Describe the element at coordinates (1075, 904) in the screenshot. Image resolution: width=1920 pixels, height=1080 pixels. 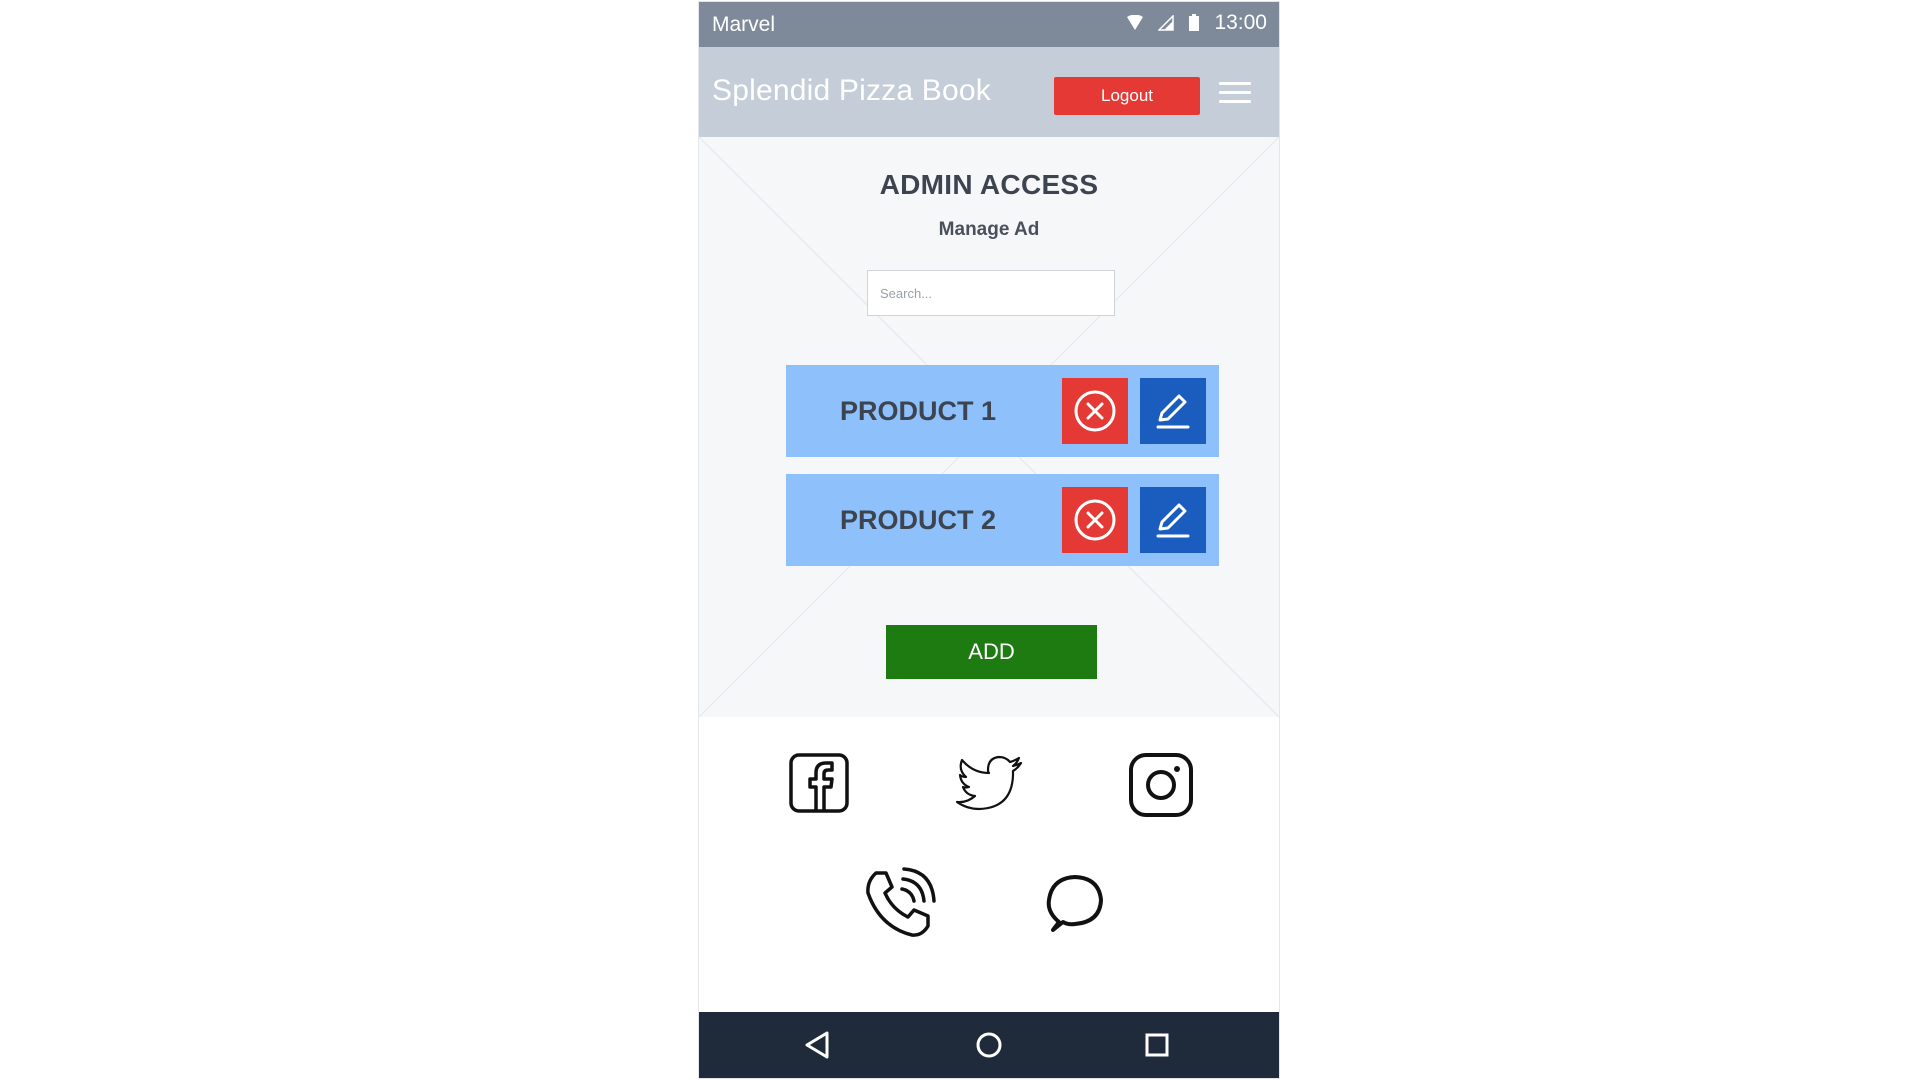
I see `chat-bubble-icon` at that location.